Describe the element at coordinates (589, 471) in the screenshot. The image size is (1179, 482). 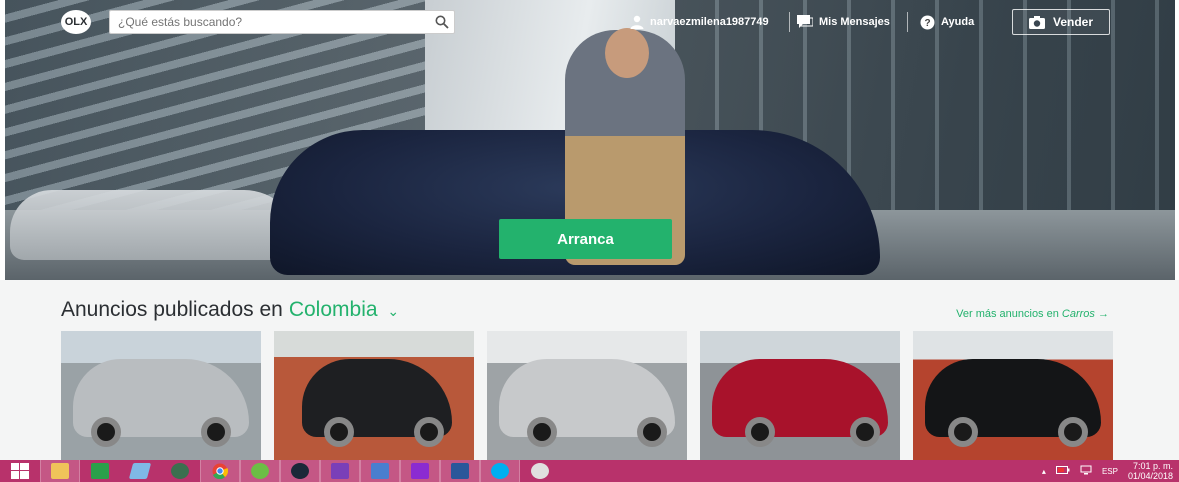
I see `windows-taskbar: ▴ ESP 7:01 p. m. 01/04/2018` at that location.